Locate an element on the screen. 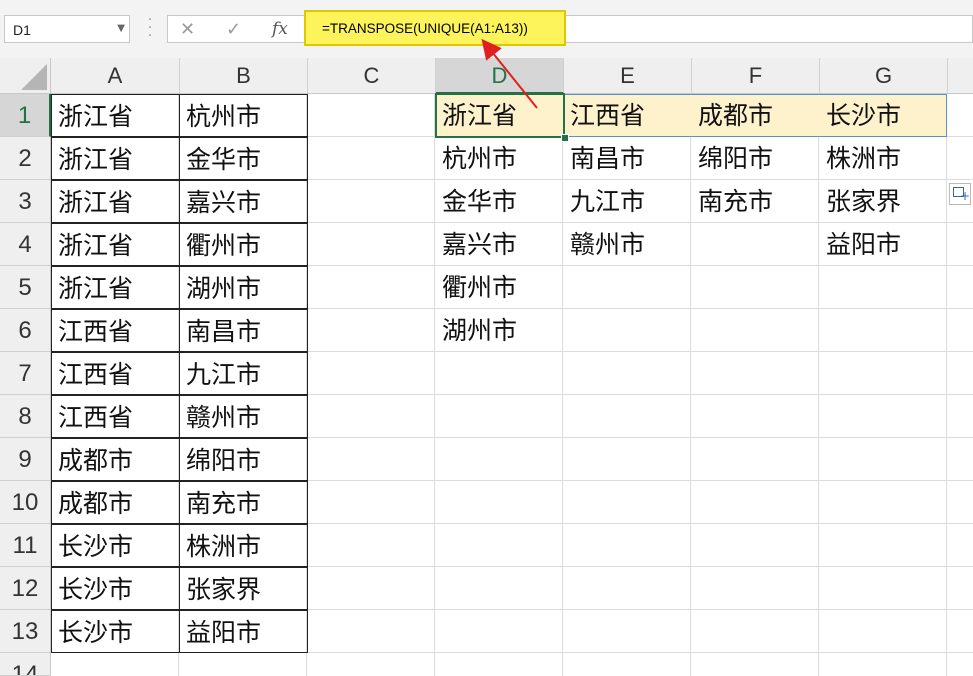 This screenshot has height=676, width=973. cell-b11: 株洲市 is located at coordinates (243, 545).